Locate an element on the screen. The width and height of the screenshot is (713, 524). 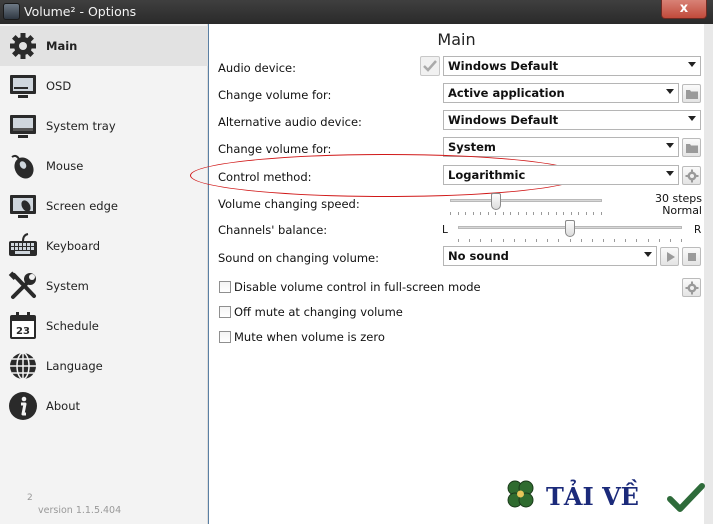
speed-value: 30 steps Normal is located at coordinates (671, 205).